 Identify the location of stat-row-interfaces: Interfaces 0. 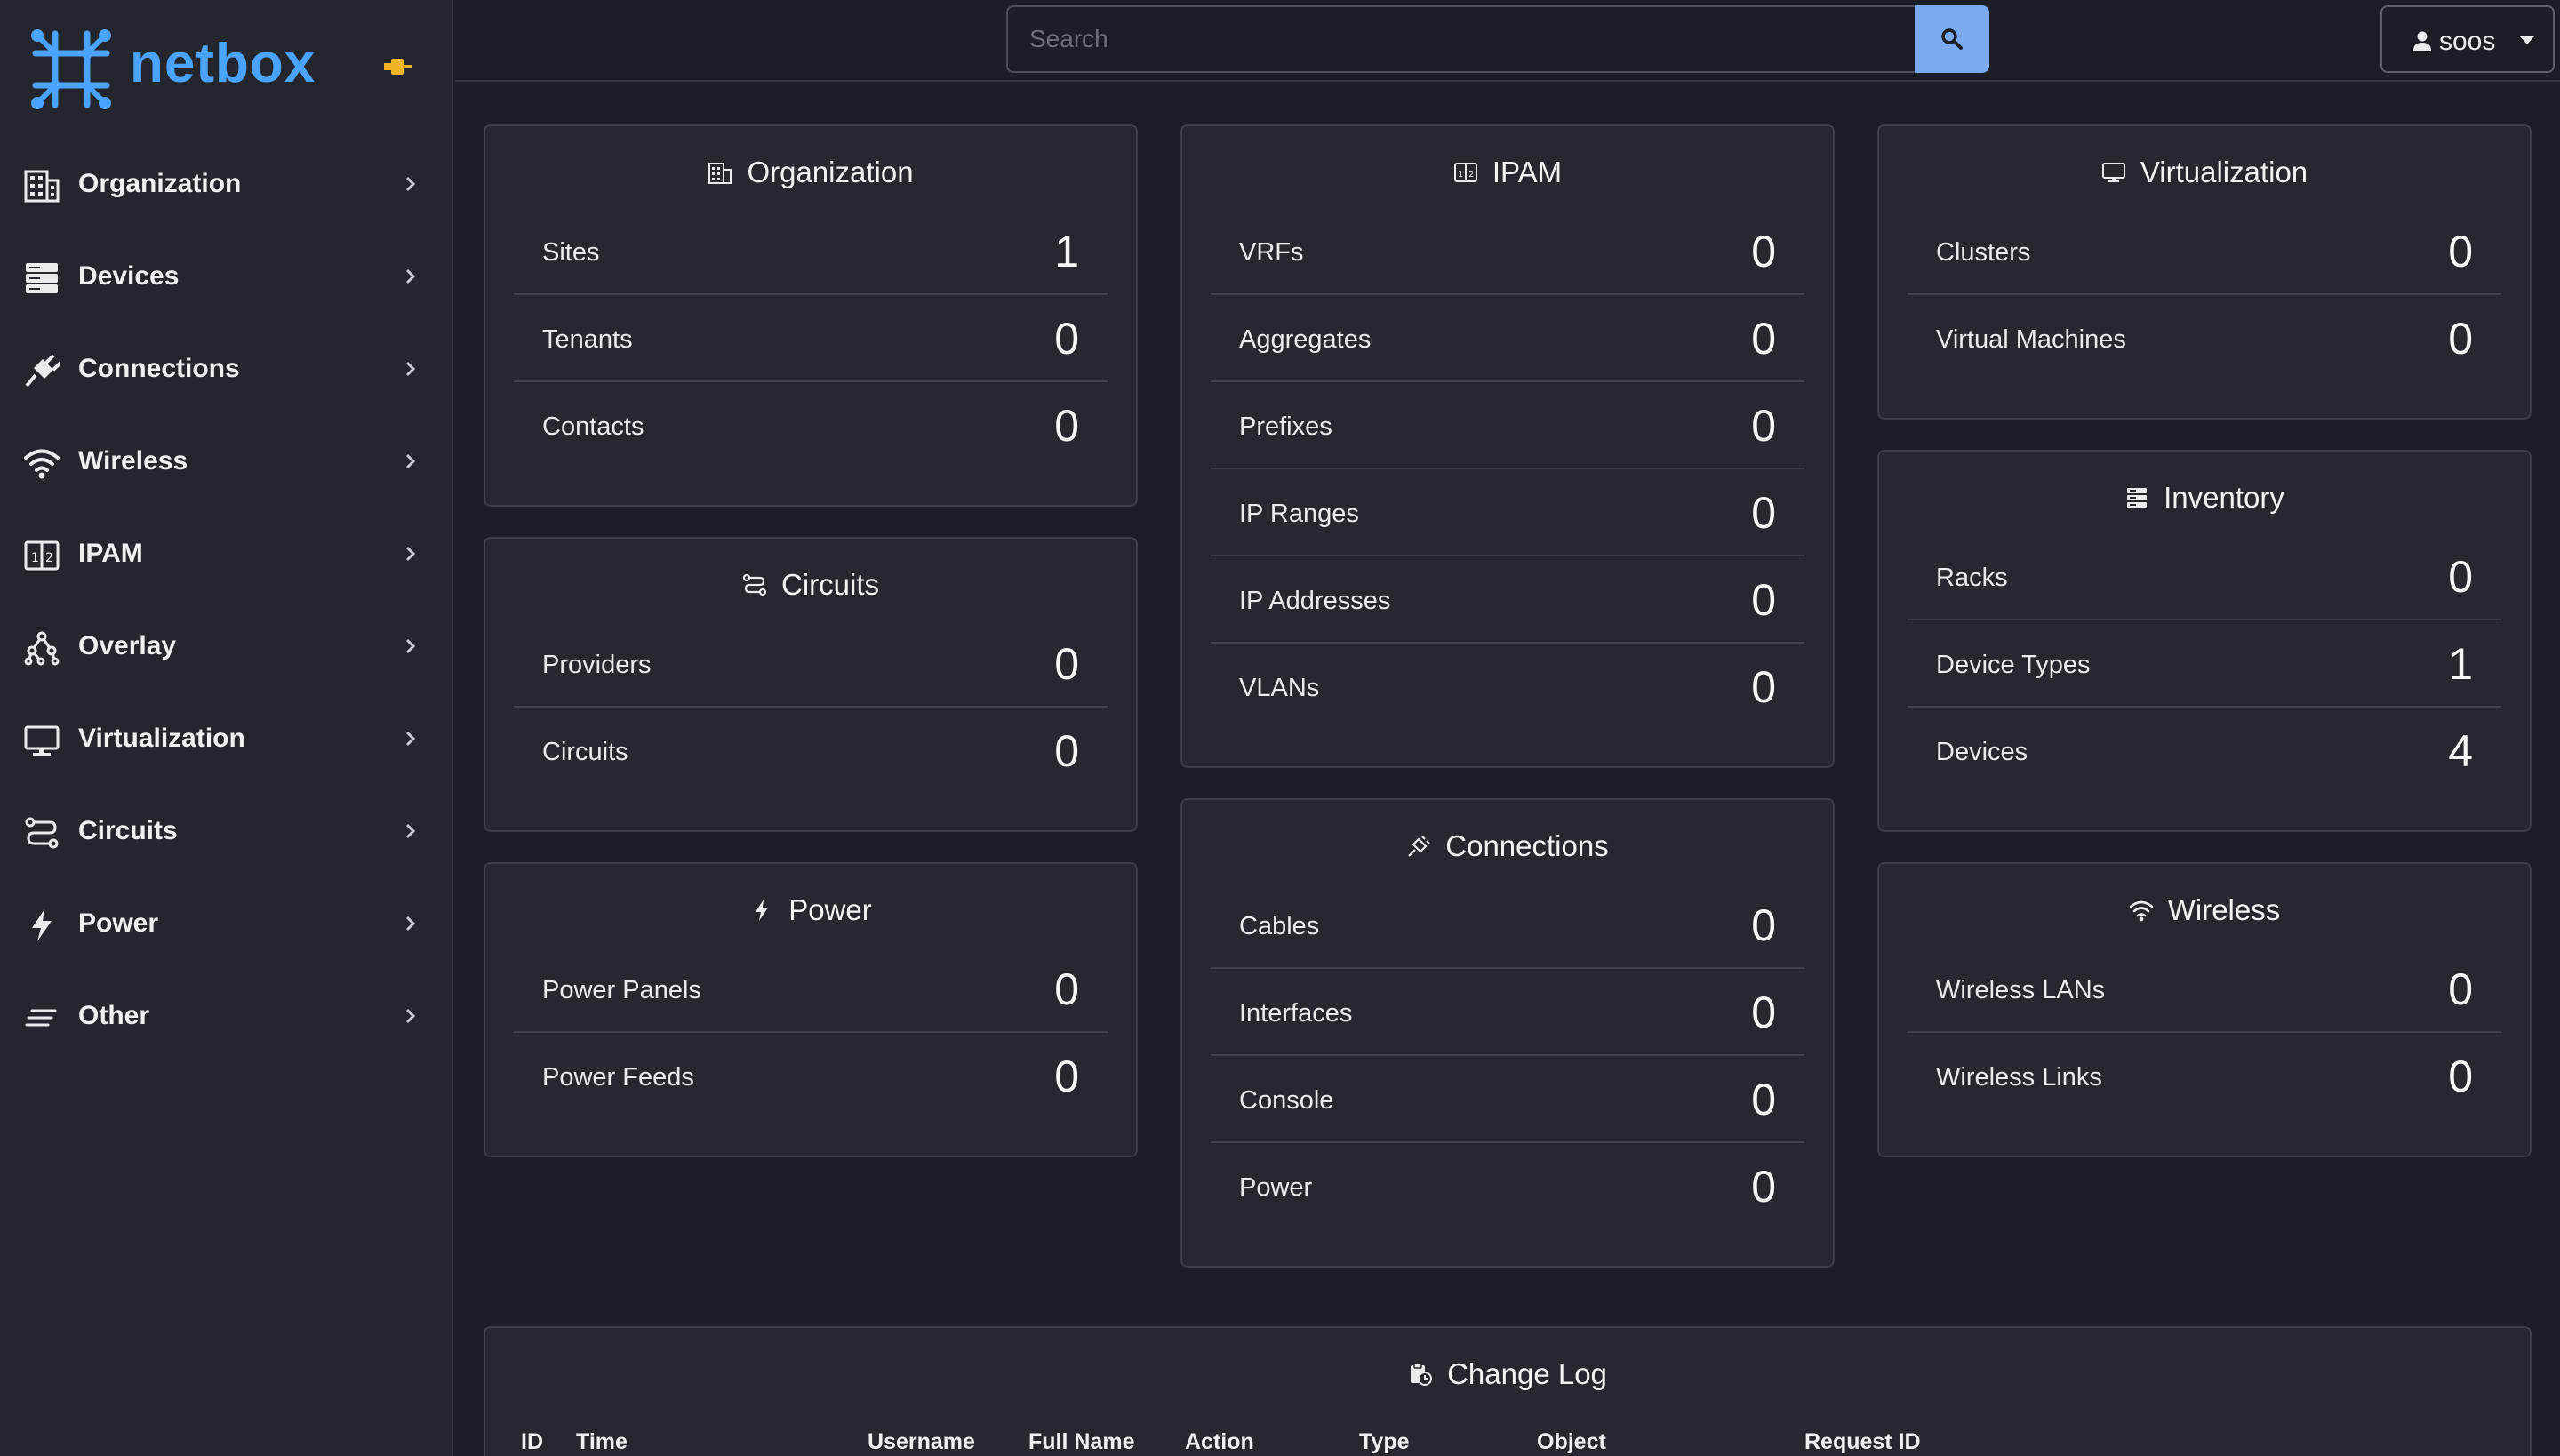
(1507, 1012).